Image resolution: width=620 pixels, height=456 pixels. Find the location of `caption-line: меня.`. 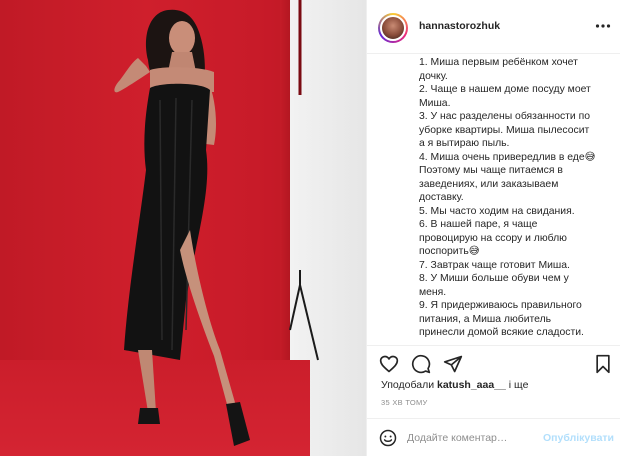

caption-line: меня. is located at coordinates (433, 292).